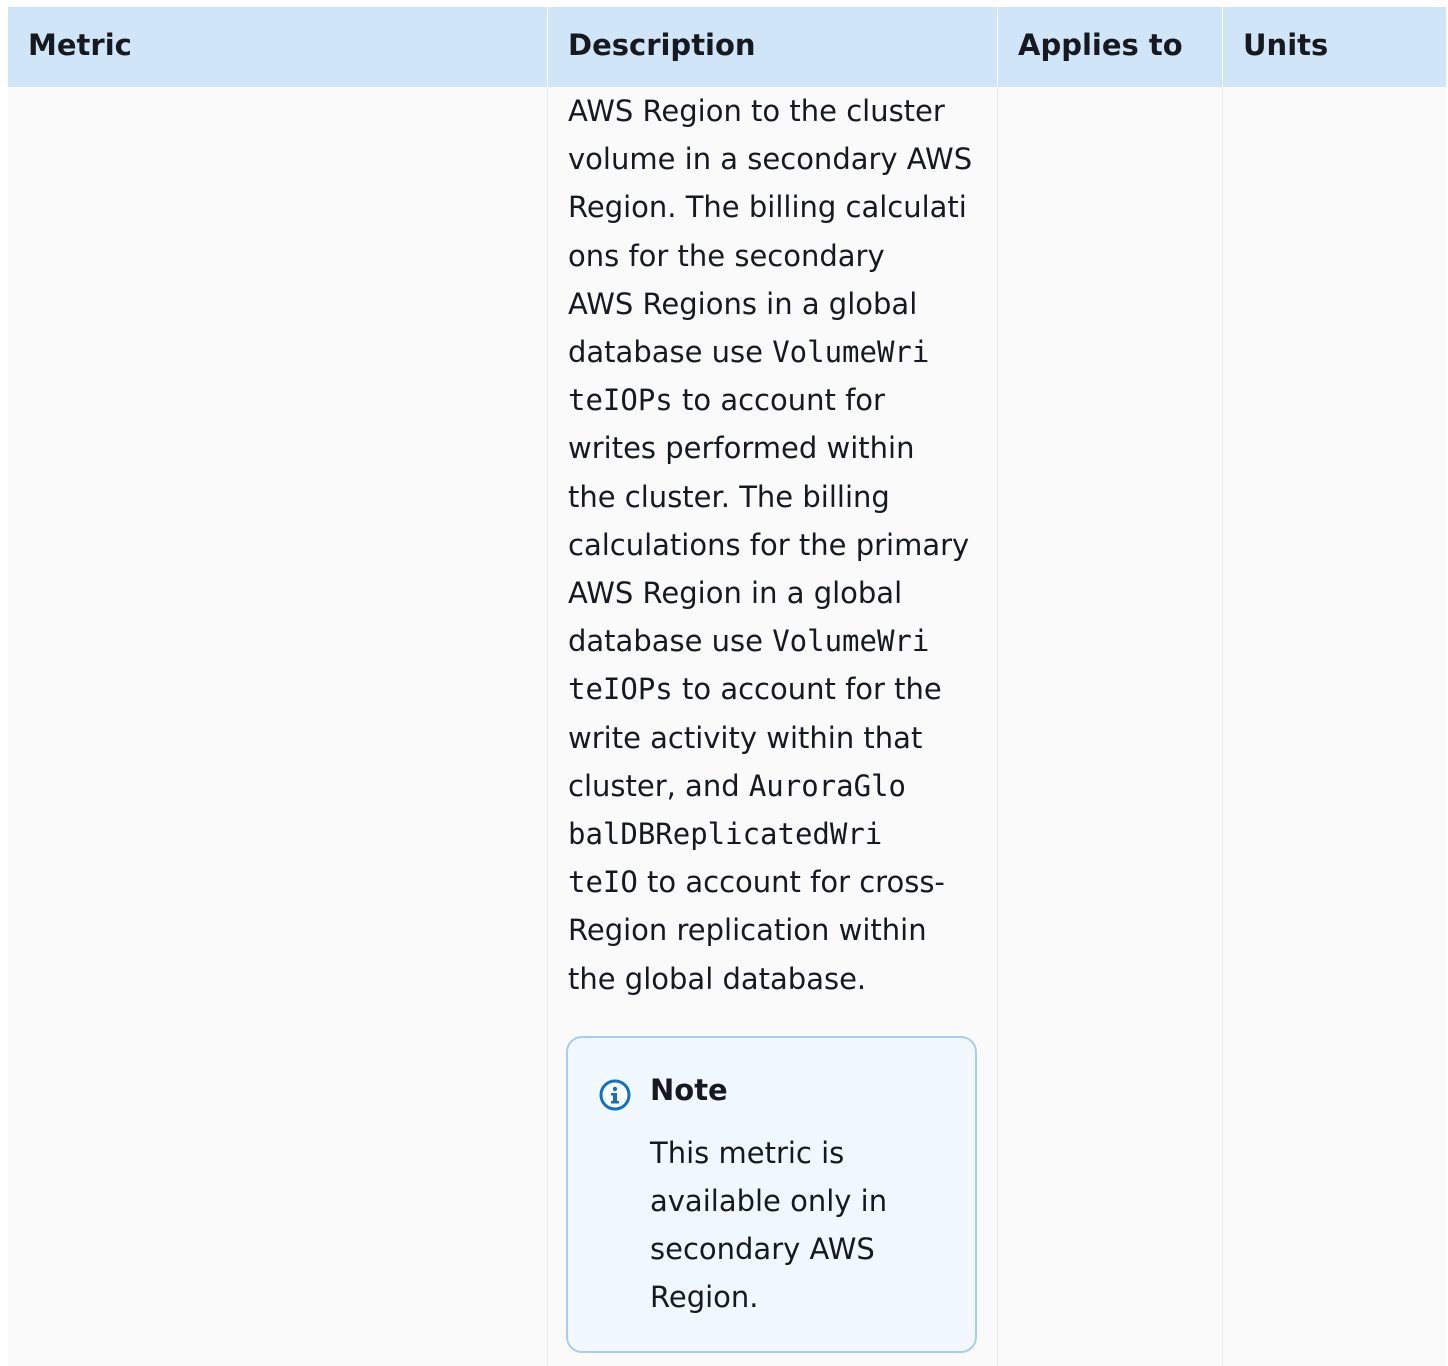 The height and width of the screenshot is (1366, 1448). I want to click on header-description: Description, so click(662, 45).